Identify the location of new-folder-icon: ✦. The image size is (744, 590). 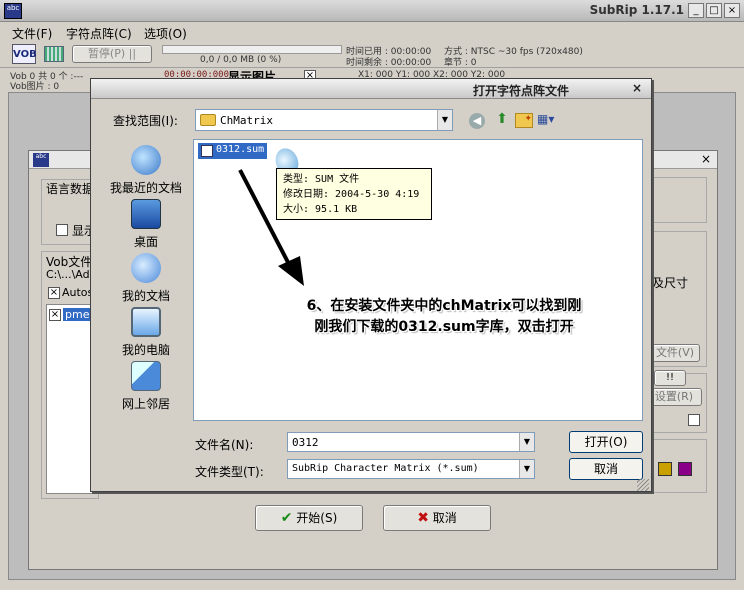
(524, 120).